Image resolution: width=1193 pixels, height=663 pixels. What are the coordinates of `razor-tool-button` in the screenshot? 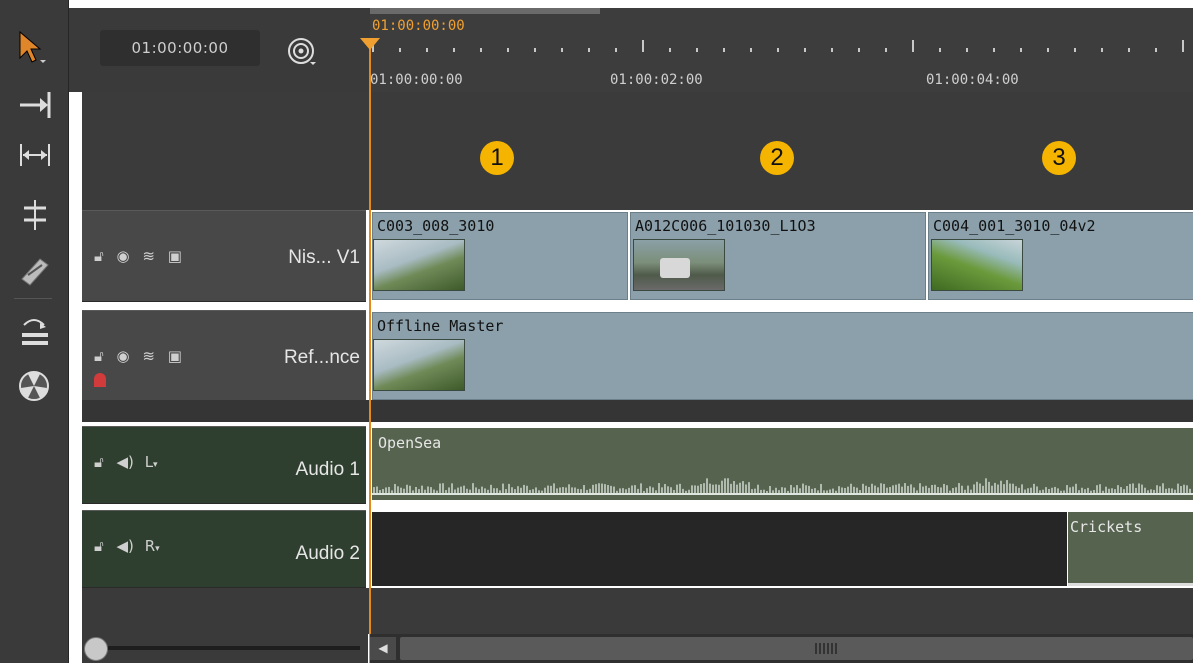 It's located at (33, 269).